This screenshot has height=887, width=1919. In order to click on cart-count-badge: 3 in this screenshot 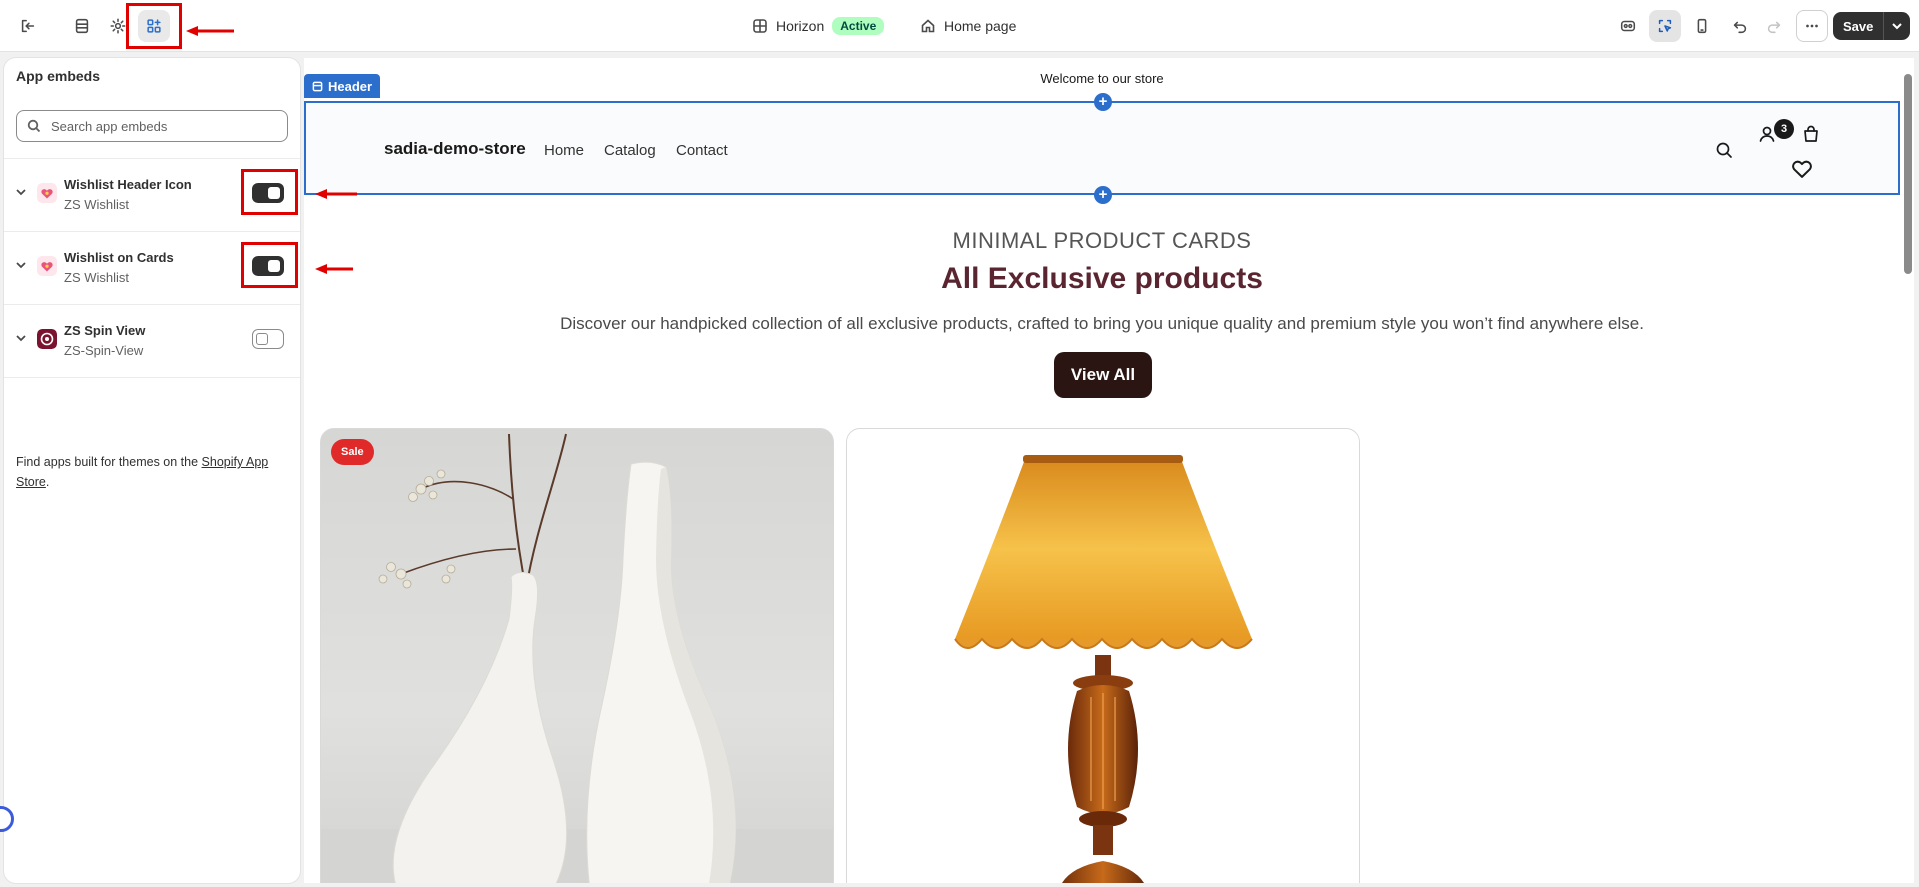, I will do `click(1784, 129)`.